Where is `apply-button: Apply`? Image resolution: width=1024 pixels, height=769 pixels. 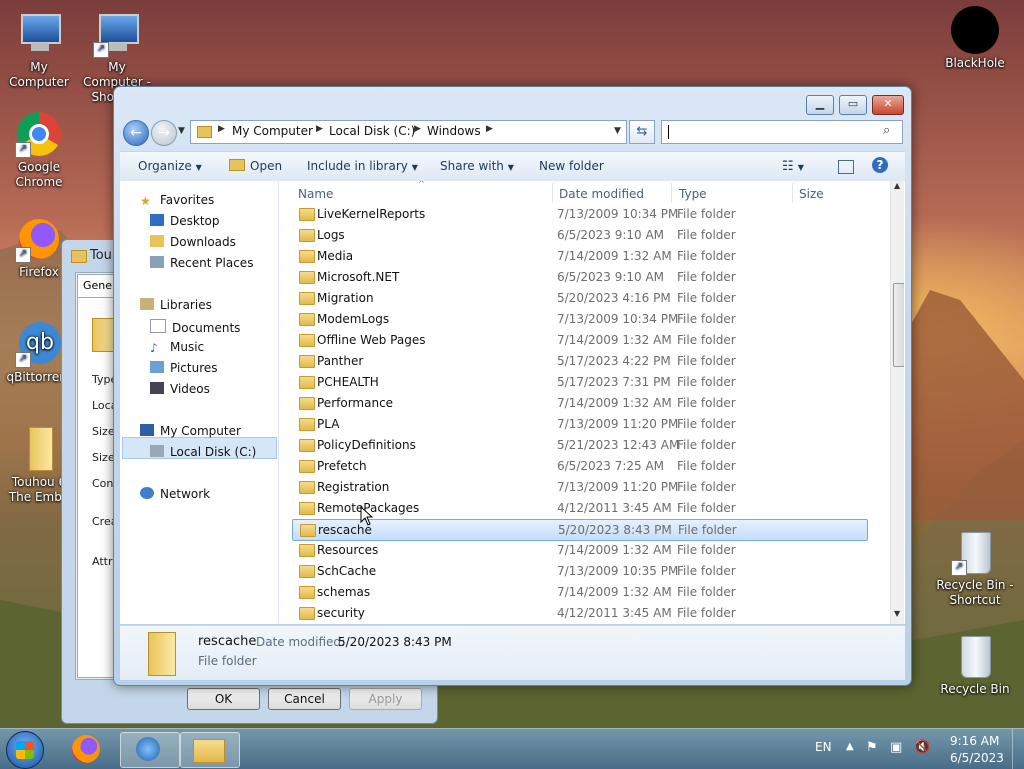 apply-button: Apply is located at coordinates (385, 699).